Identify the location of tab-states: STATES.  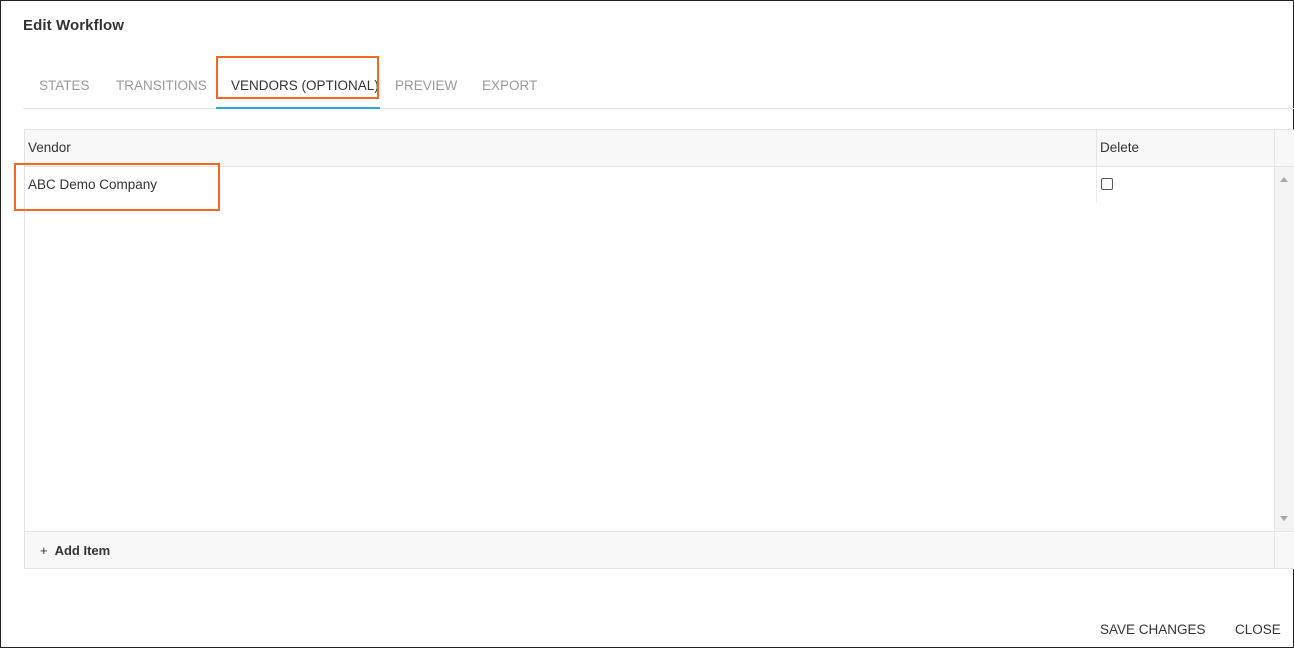
(64, 92).